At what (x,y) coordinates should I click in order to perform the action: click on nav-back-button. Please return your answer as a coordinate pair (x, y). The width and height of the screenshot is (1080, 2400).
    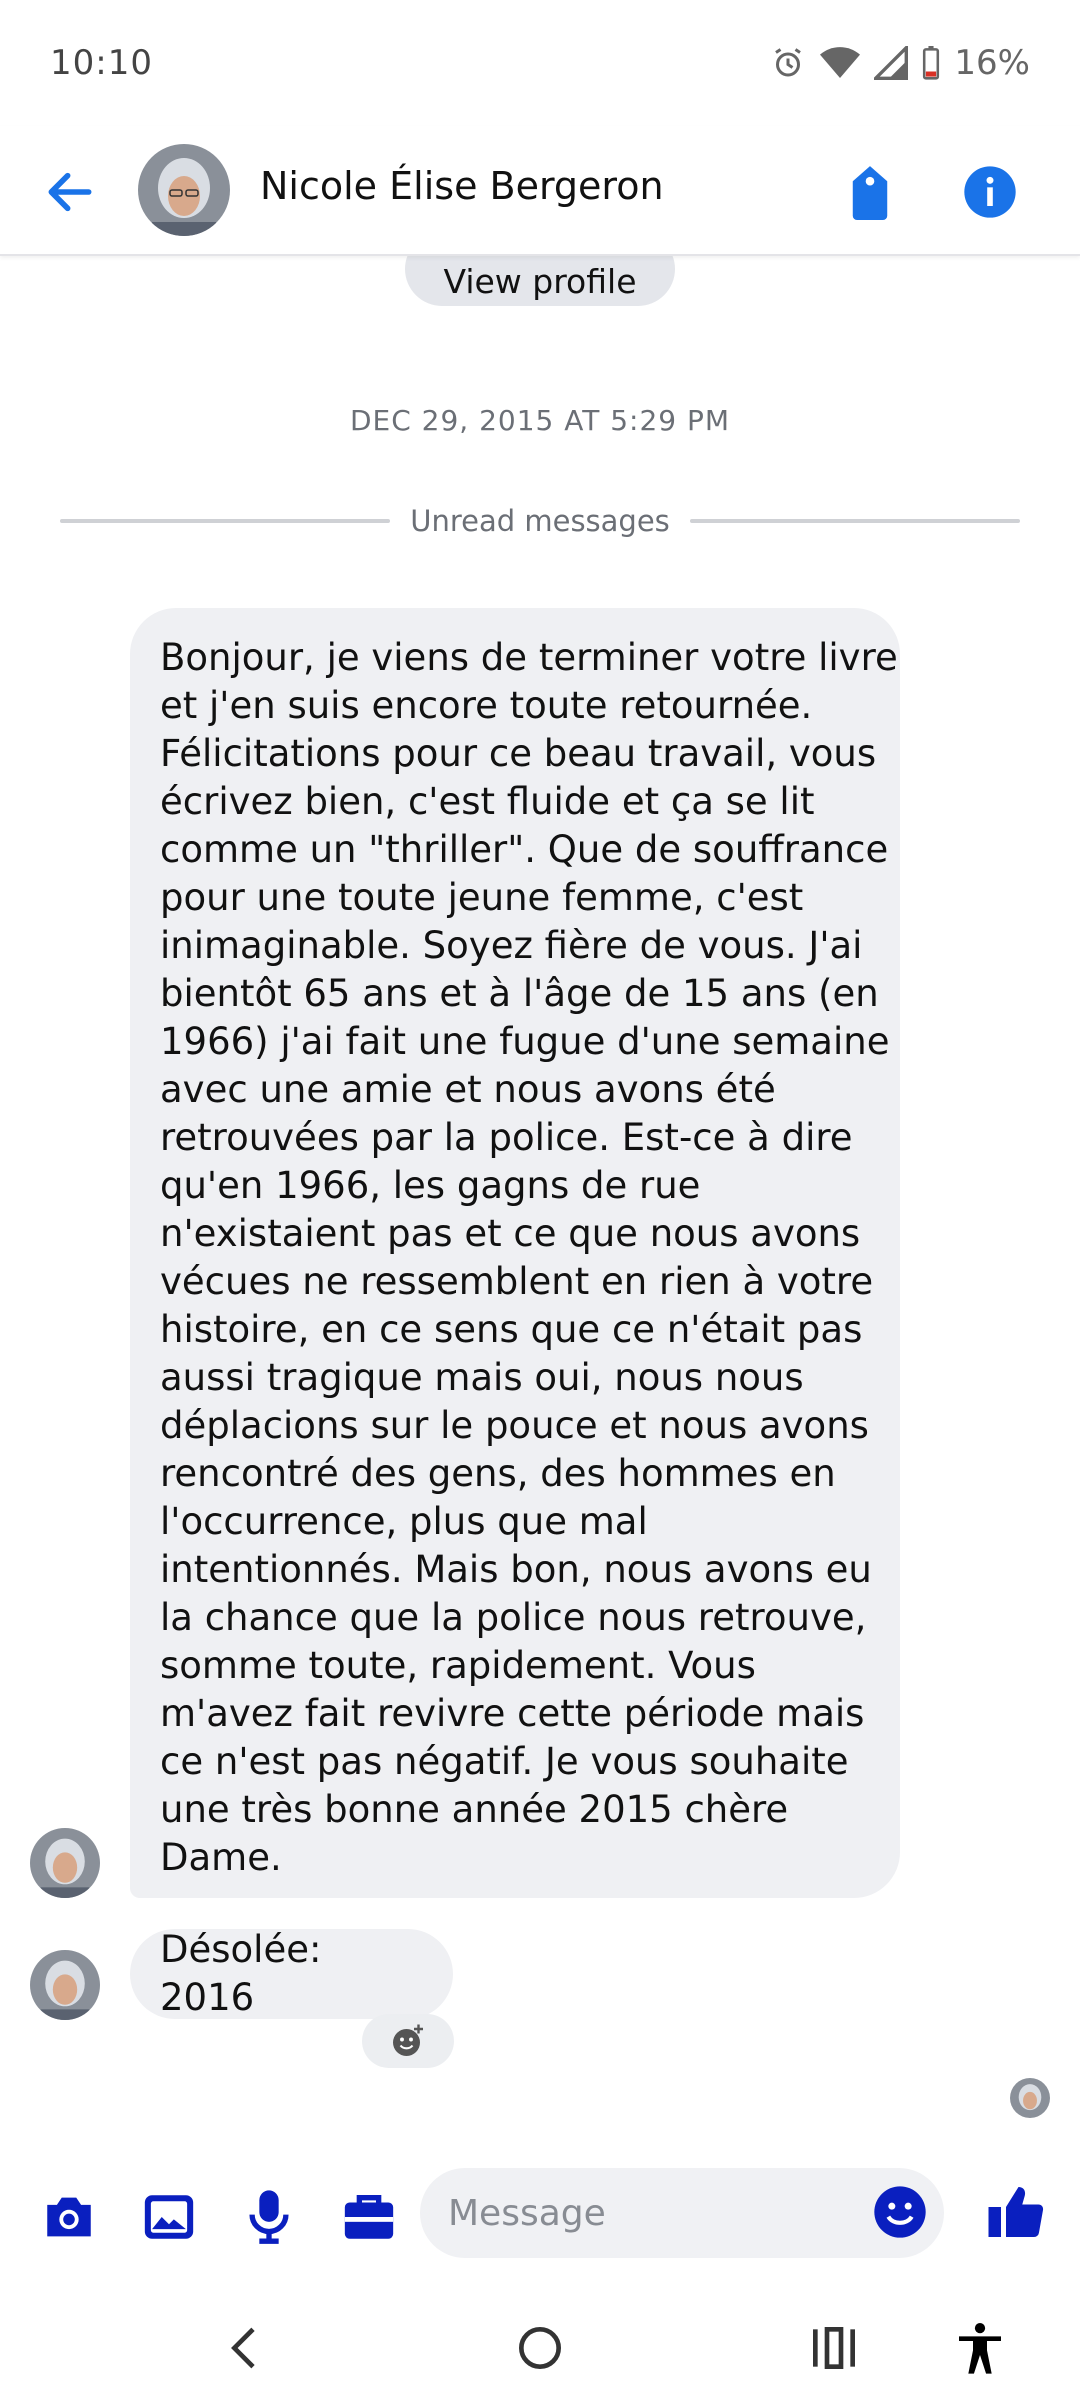
    Looking at the image, I should click on (246, 2348).